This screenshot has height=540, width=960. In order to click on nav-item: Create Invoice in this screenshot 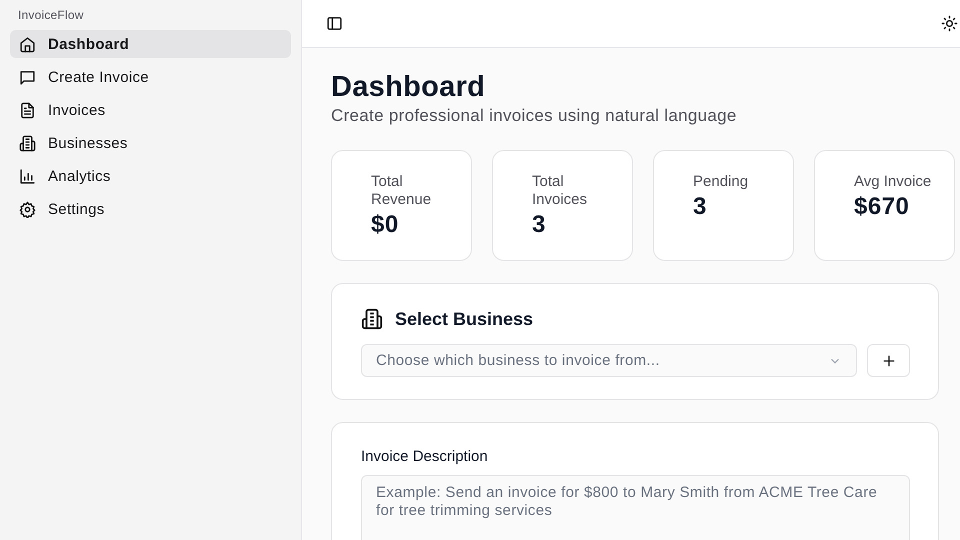, I will do `click(150, 77)`.